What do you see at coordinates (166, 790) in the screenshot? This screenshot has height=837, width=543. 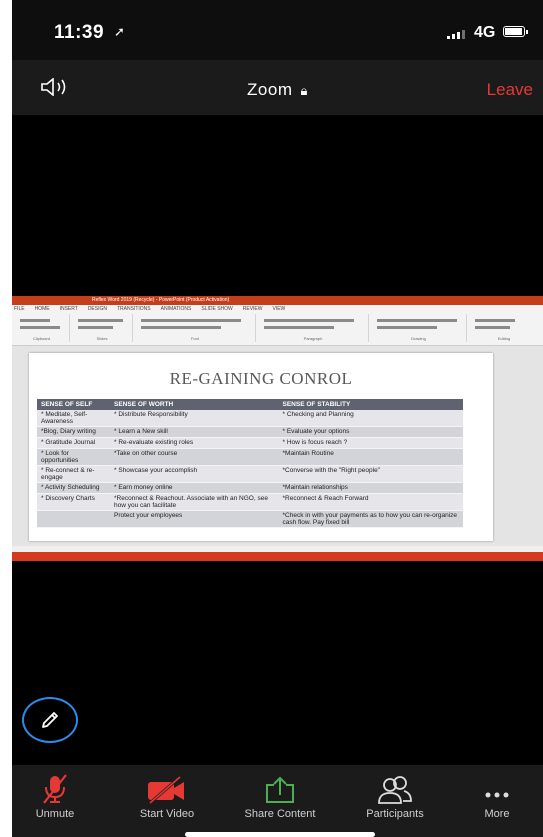 I see `video-off-icon` at bounding box center [166, 790].